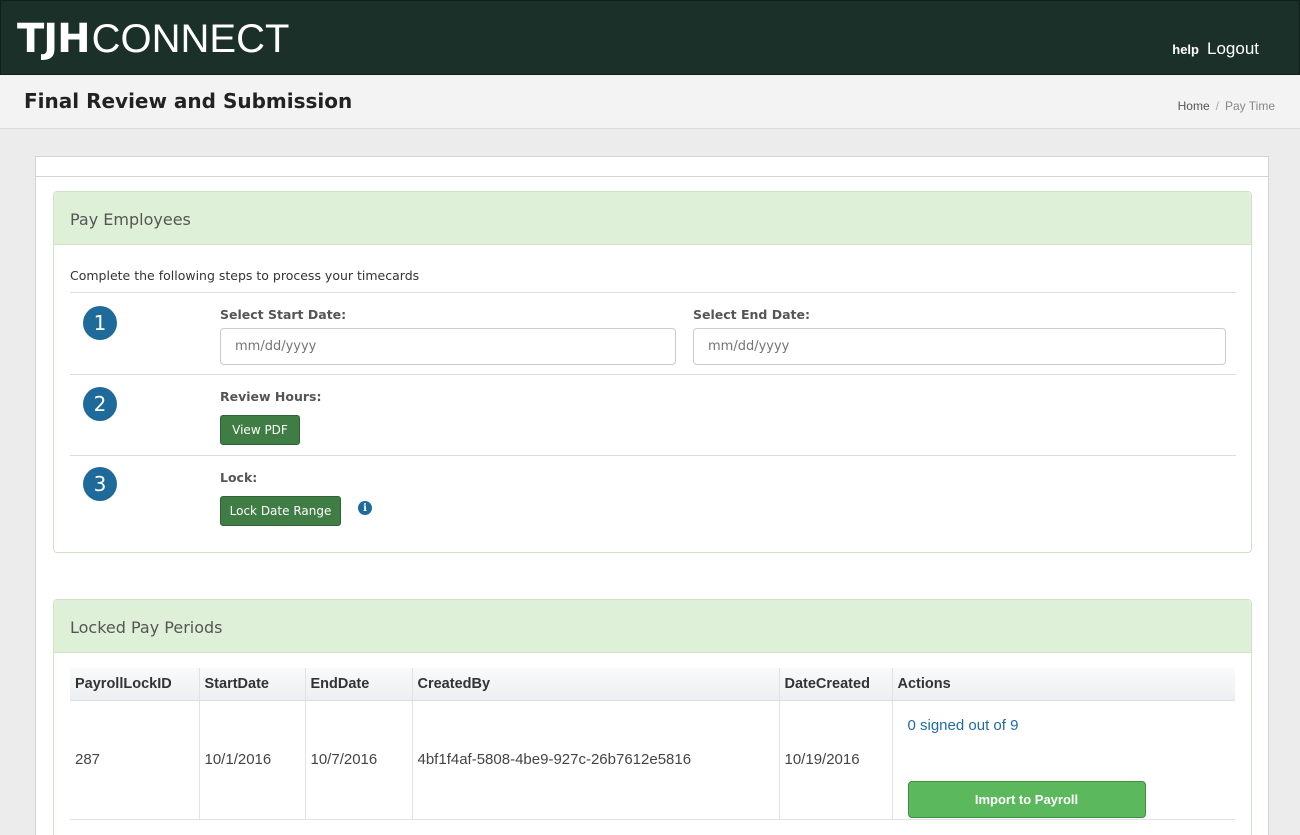  I want to click on step-2-row: 2 Review Hours: View PDF, so click(653, 414).